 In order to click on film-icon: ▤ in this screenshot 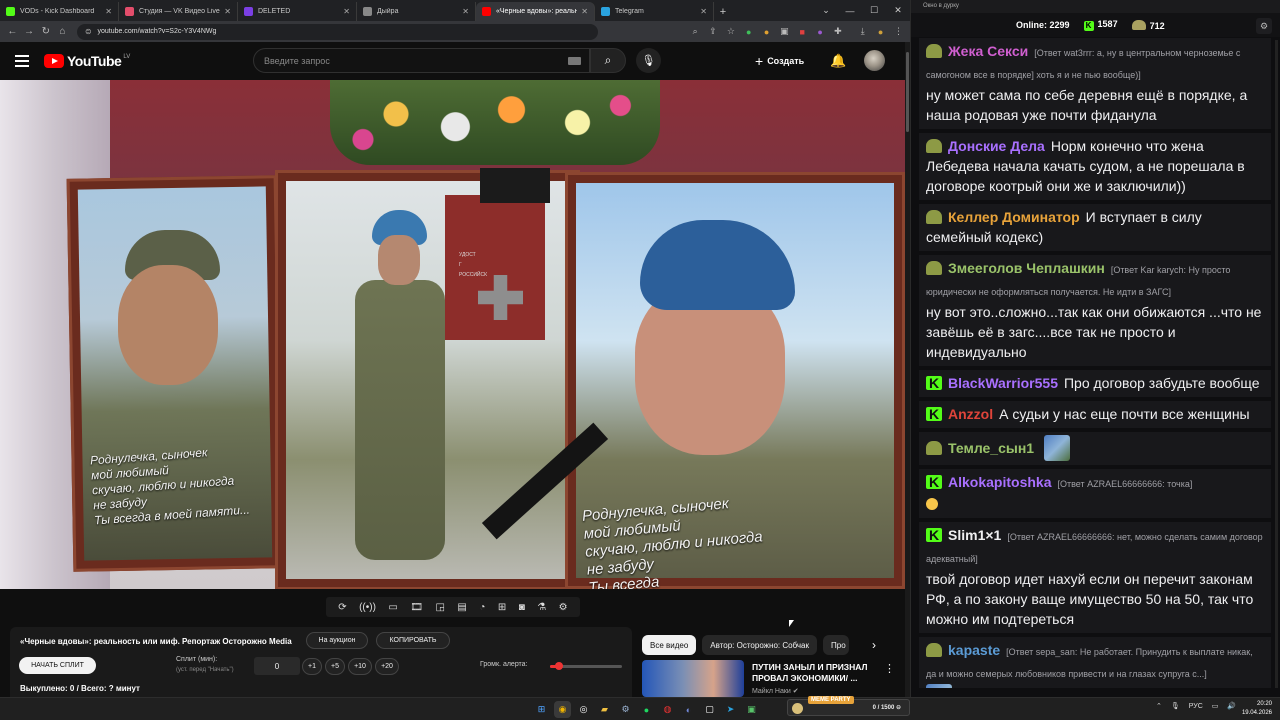, I will do `click(461, 607)`.